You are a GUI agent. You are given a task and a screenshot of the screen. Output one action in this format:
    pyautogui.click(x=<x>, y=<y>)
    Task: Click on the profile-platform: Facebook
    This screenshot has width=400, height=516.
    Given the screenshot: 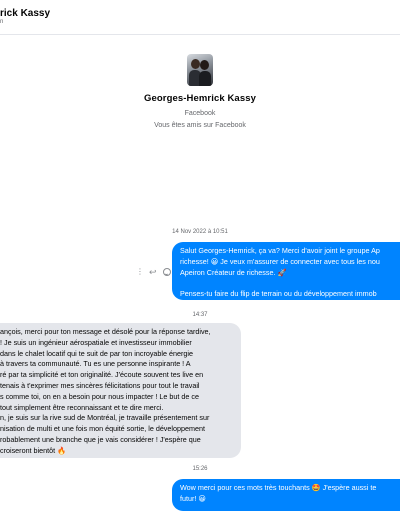 What is the action you would take?
    pyautogui.click(x=200, y=113)
    